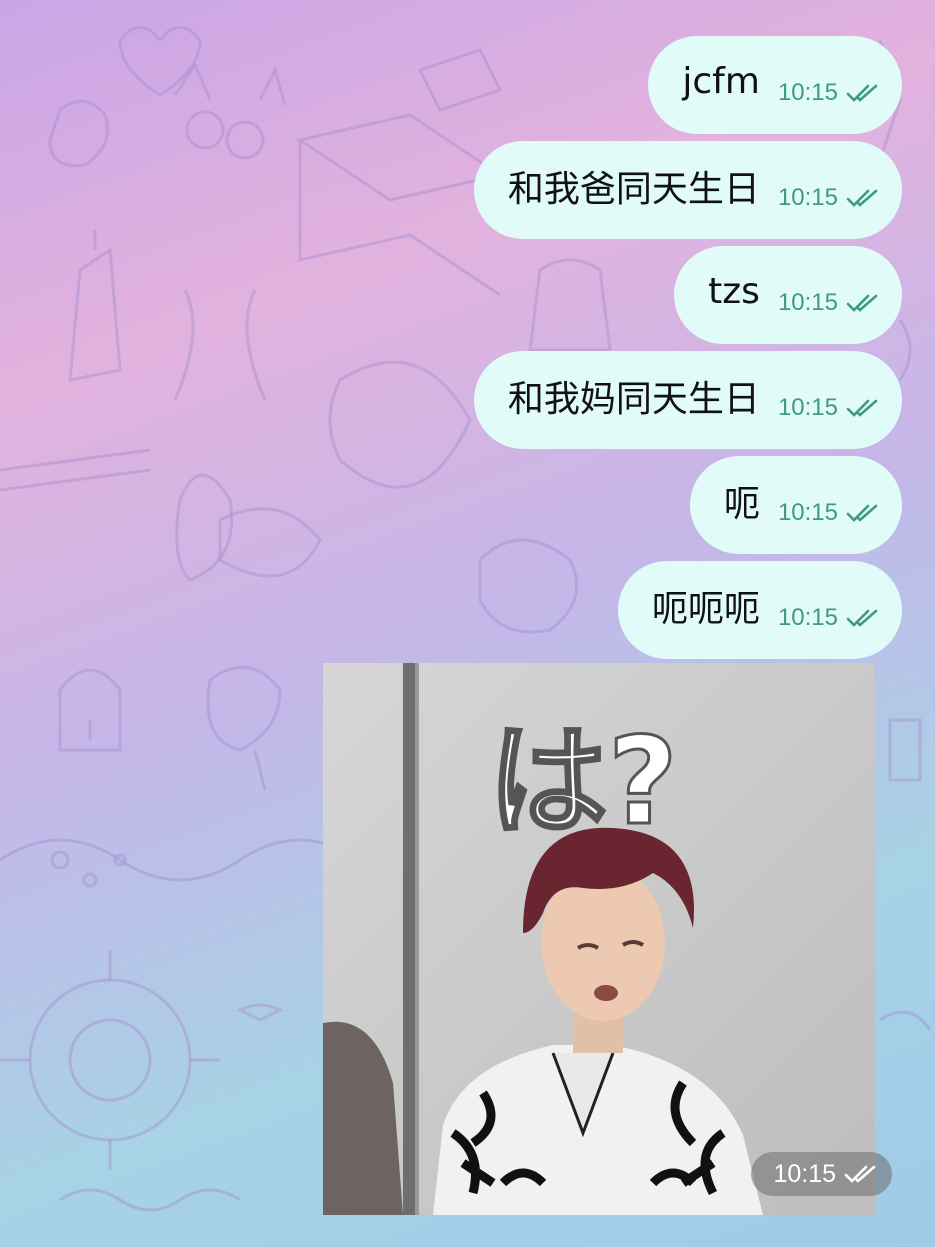 The image size is (935, 1247). I want to click on photo-meta: 10:15, so click(821, 1174).